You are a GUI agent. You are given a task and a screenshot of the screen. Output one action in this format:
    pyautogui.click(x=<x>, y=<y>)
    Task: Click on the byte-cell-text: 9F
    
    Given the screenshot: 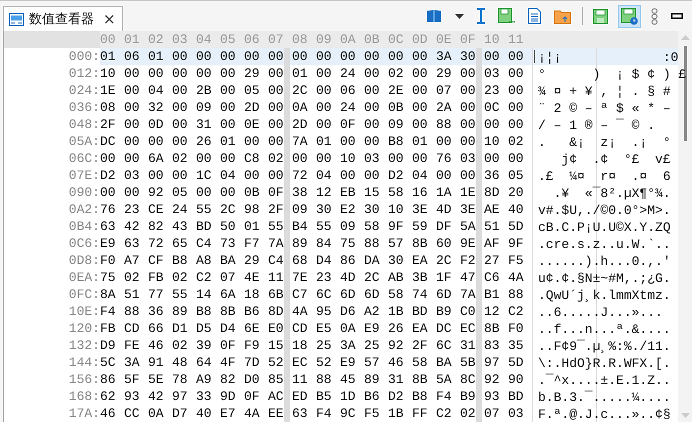 What is the action you would take?
    pyautogui.click(x=516, y=243)
    